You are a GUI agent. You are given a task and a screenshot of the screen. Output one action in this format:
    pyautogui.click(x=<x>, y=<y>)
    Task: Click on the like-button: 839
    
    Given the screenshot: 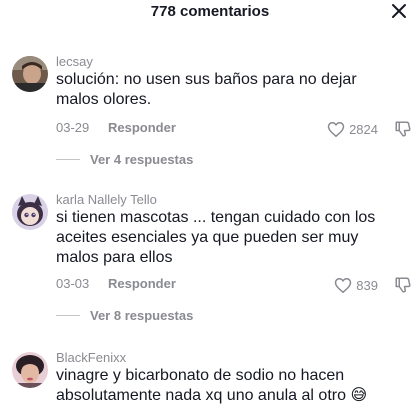 What is the action you would take?
    pyautogui.click(x=356, y=285)
    